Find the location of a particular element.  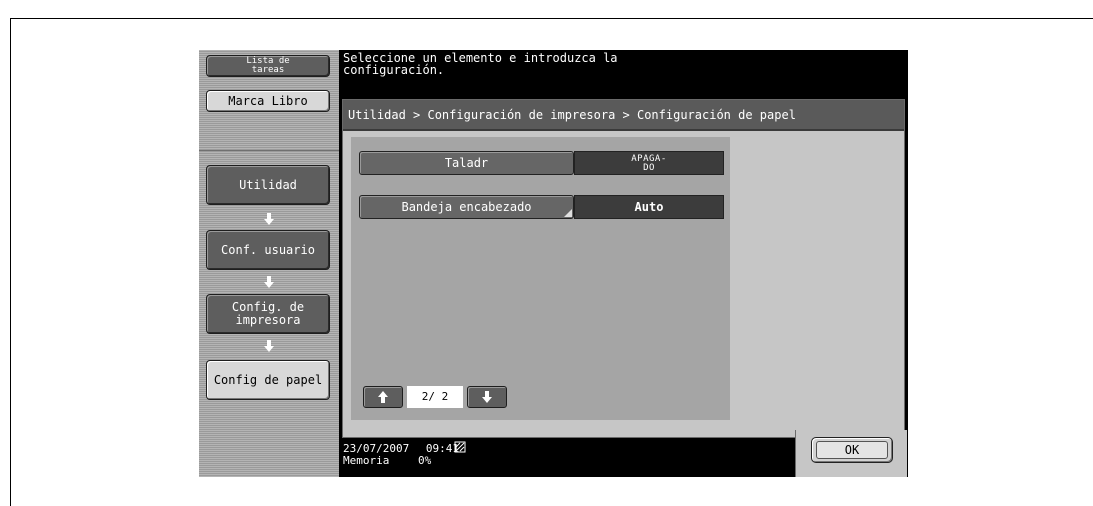

paper-settings-label: Config de papel is located at coordinates (268, 379).